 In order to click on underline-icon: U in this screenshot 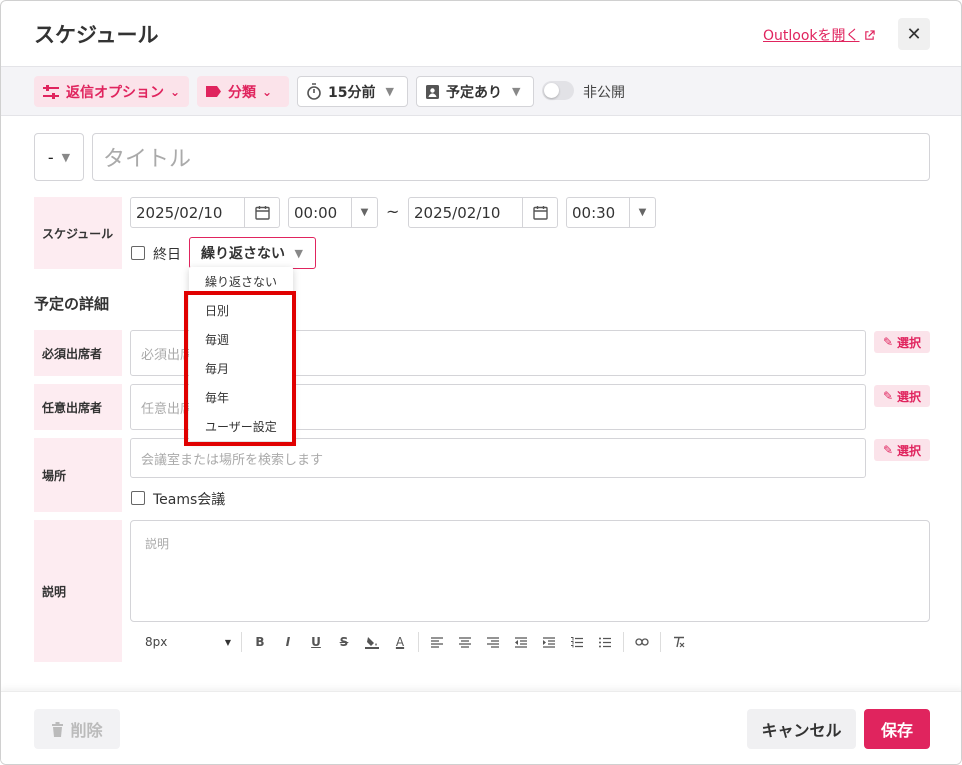, I will do `click(316, 642)`.